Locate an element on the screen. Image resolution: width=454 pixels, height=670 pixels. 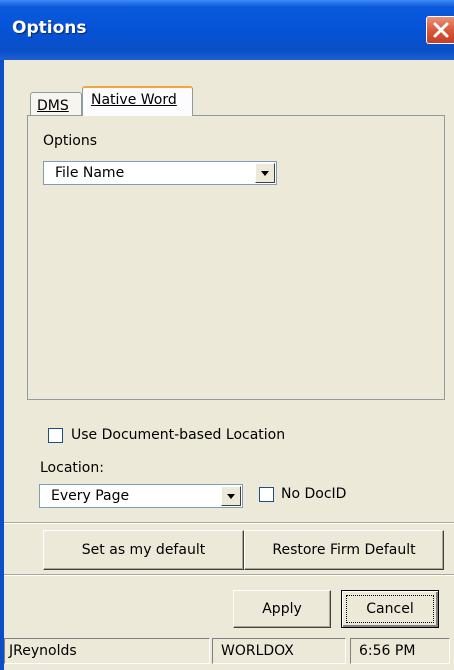
options-dropdown: File Name is located at coordinates (160, 173).